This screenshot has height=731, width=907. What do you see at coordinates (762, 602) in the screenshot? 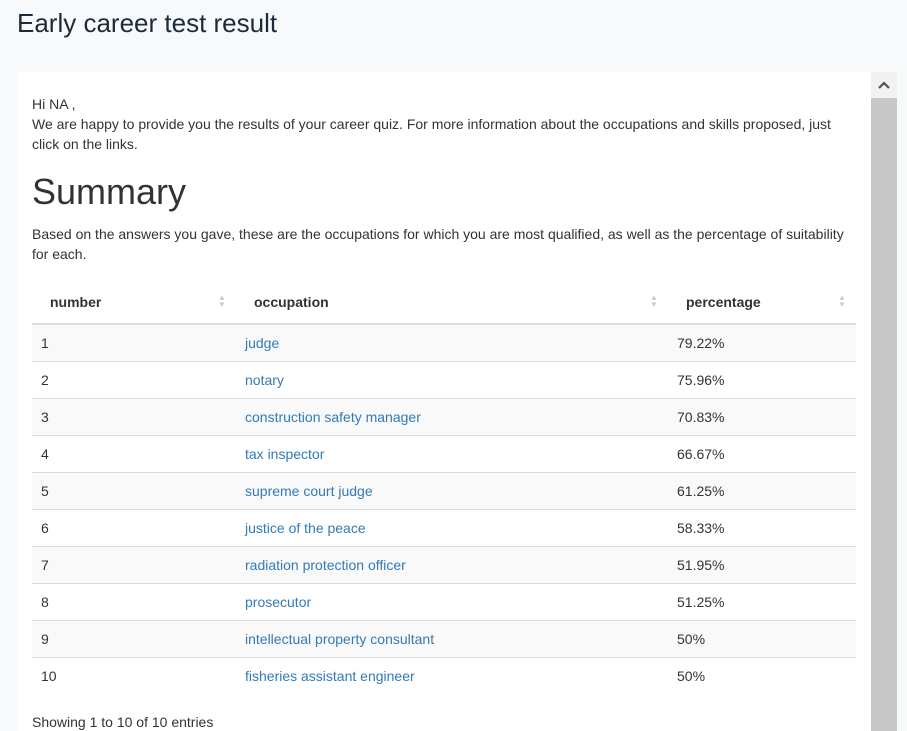
I see `cell-percentage: 51.25%` at bounding box center [762, 602].